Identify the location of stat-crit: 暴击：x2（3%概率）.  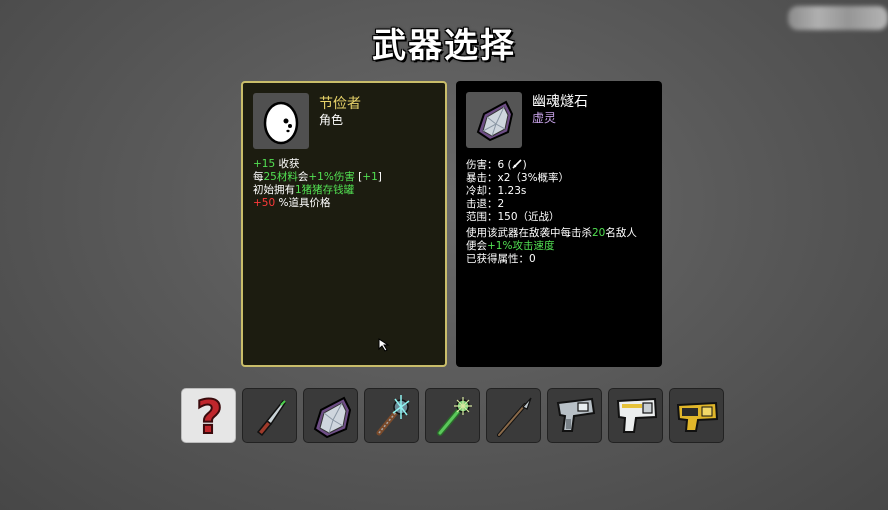
(518, 178).